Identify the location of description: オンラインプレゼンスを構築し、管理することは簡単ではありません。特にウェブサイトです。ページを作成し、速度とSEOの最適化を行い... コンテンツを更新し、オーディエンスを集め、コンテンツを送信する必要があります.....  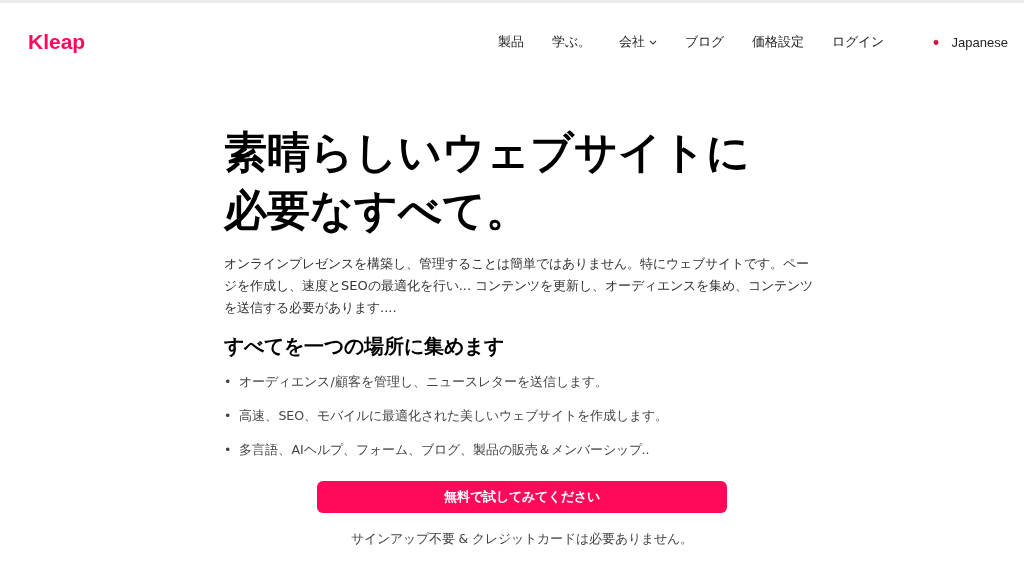
(519, 286).